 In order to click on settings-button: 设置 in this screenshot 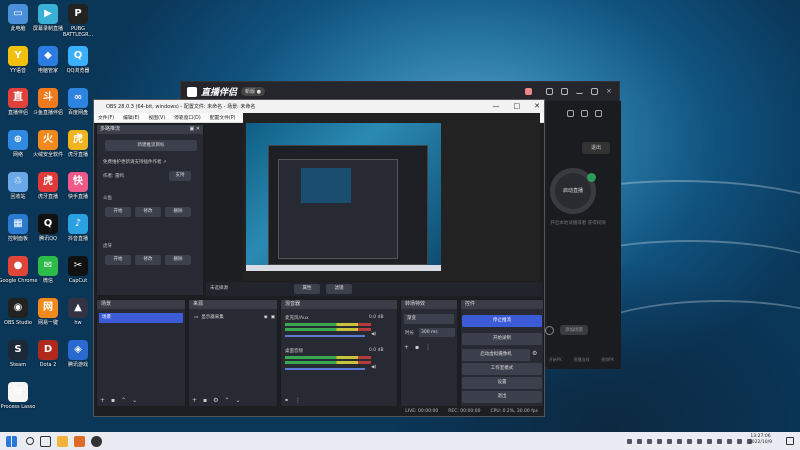, I will do `click(502, 383)`.